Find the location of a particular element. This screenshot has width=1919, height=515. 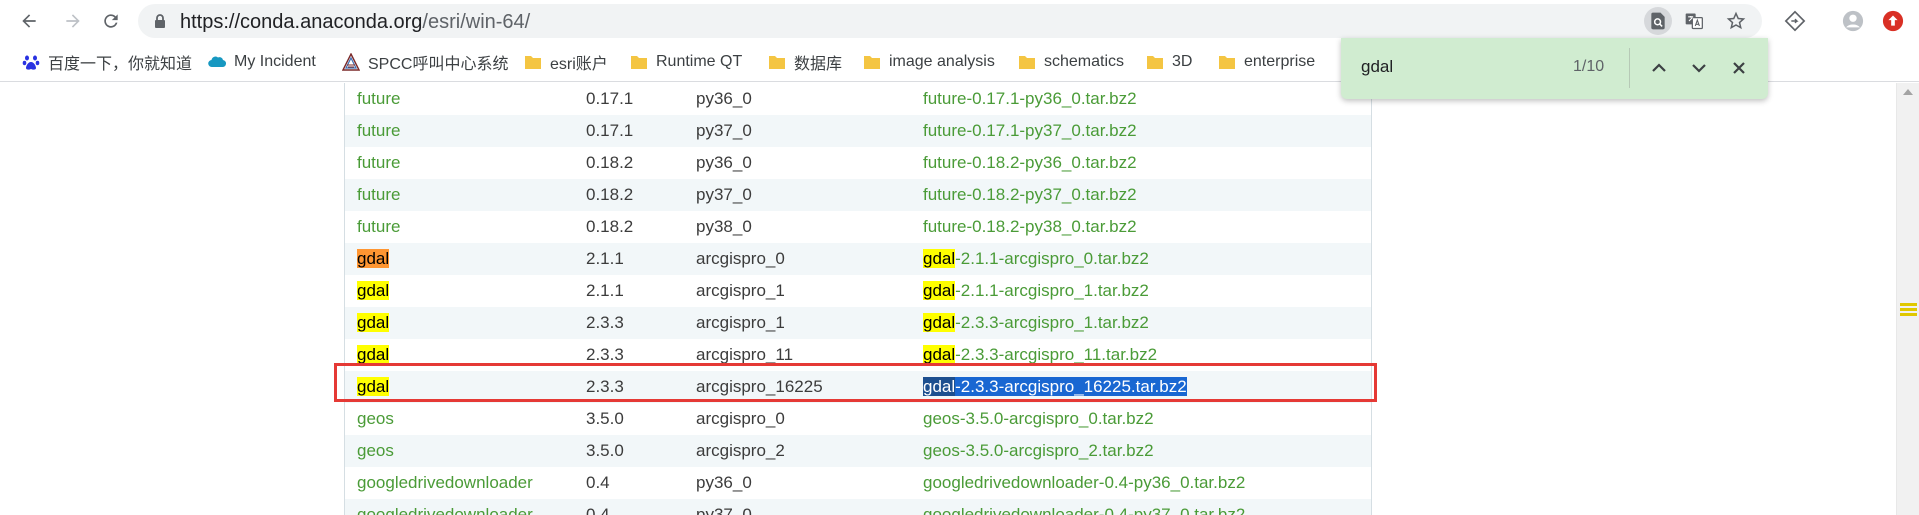

browser-toolbar: https://conda.anaconda.org/esri/win-64/ is located at coordinates (959, 21).